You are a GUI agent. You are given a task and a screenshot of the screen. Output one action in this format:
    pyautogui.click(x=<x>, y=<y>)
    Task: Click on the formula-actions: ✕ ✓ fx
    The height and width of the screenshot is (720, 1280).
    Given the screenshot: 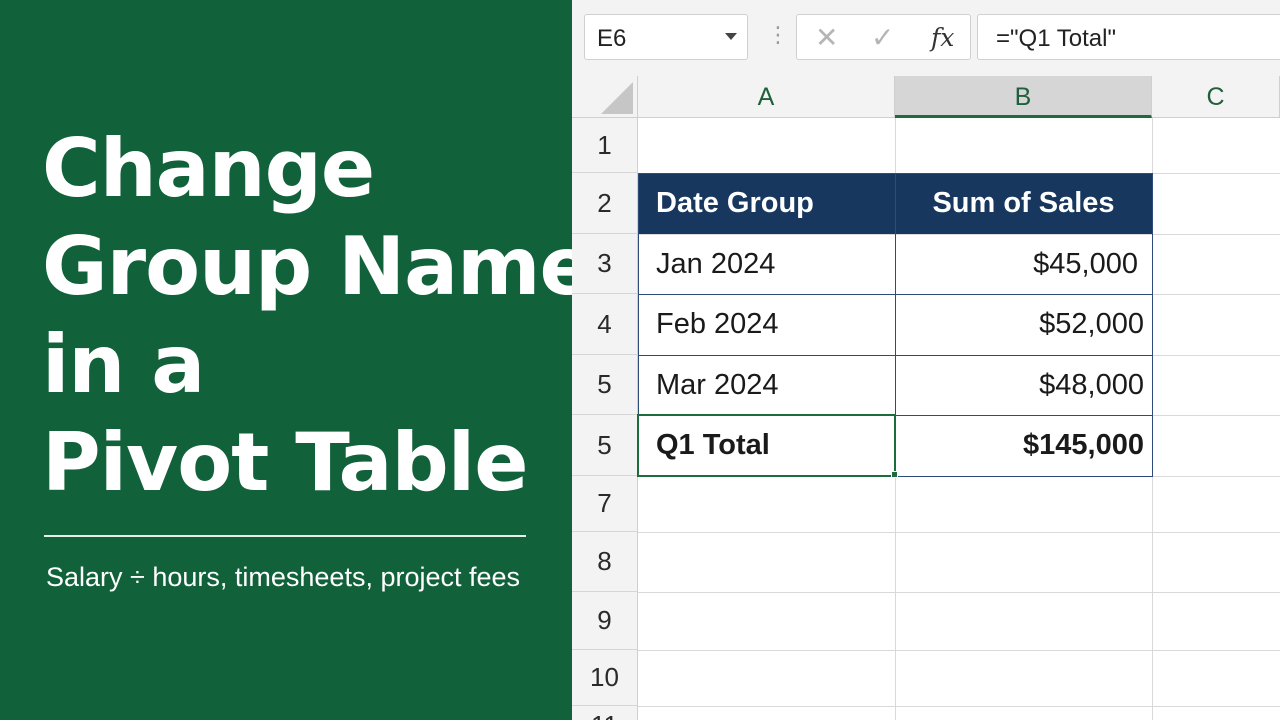 What is the action you would take?
    pyautogui.click(x=883, y=37)
    